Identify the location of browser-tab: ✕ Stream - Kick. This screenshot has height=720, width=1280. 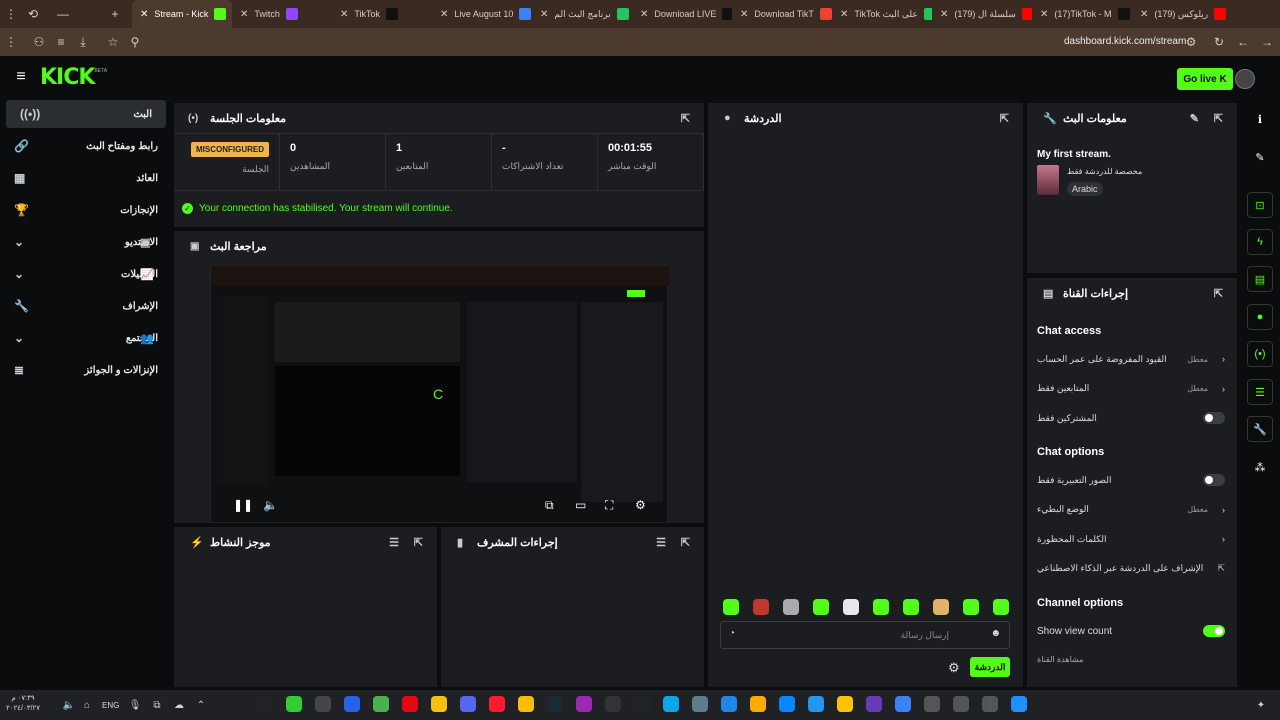
(182, 14).